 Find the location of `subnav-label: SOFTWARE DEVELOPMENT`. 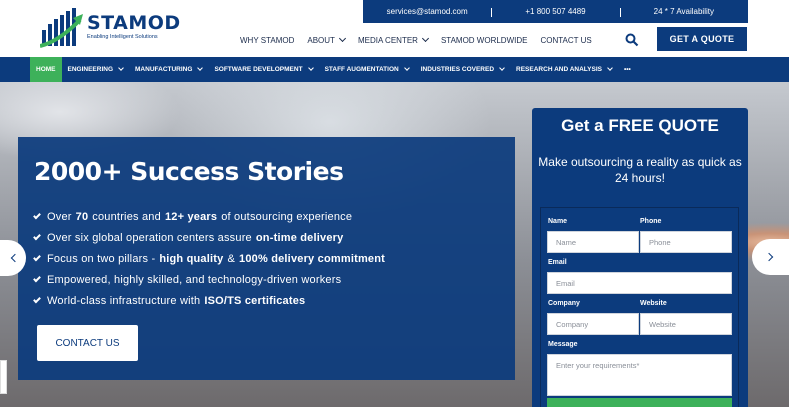

subnav-label: SOFTWARE DEVELOPMENT is located at coordinates (258, 69).